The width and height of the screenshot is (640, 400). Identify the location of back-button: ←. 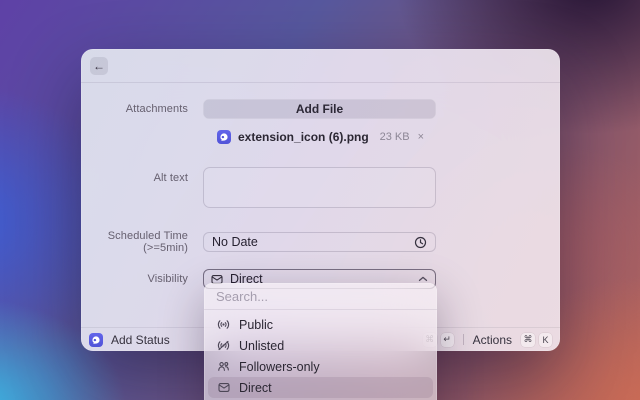
(99, 66).